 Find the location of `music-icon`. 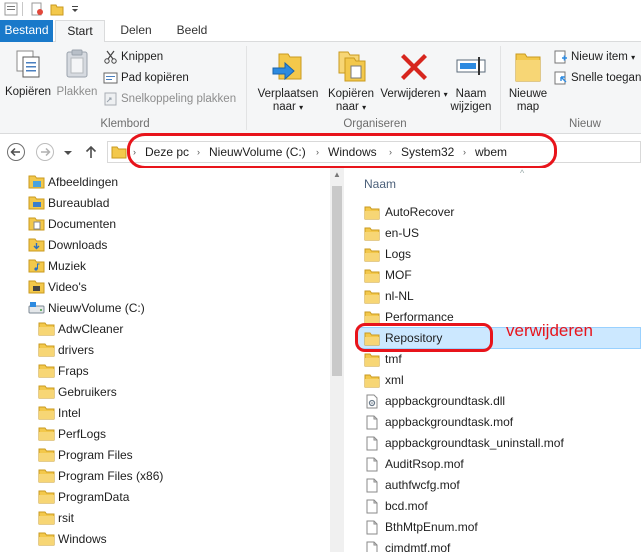

music-icon is located at coordinates (36, 266).